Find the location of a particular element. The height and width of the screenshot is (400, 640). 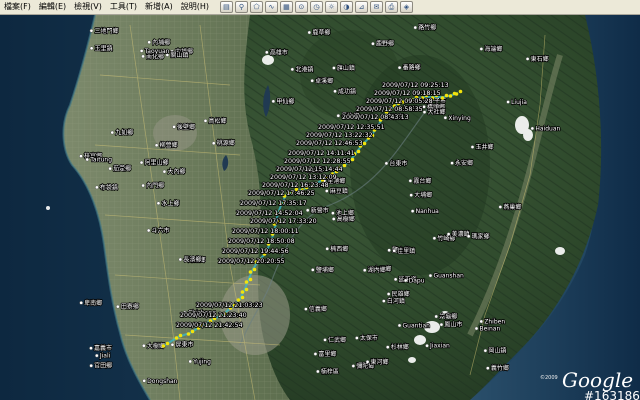

track-timestamp-label: 2009/07/12 09:18:15 is located at coordinates (407, 93).